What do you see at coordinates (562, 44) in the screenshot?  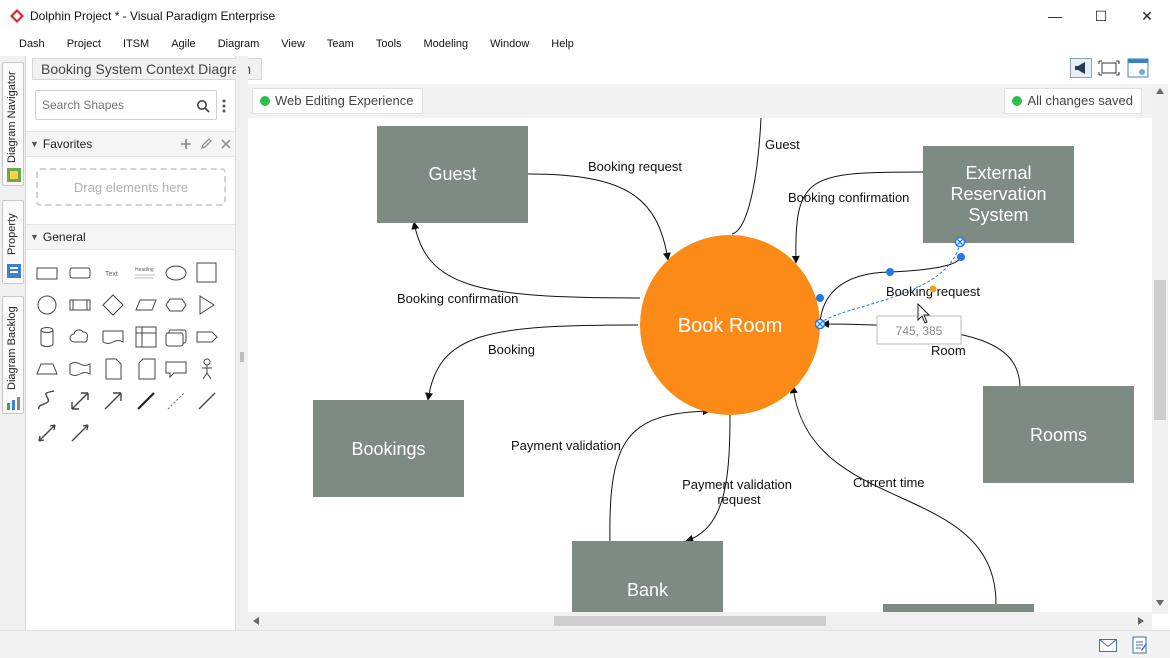 I see `menu-help: Help` at bounding box center [562, 44].